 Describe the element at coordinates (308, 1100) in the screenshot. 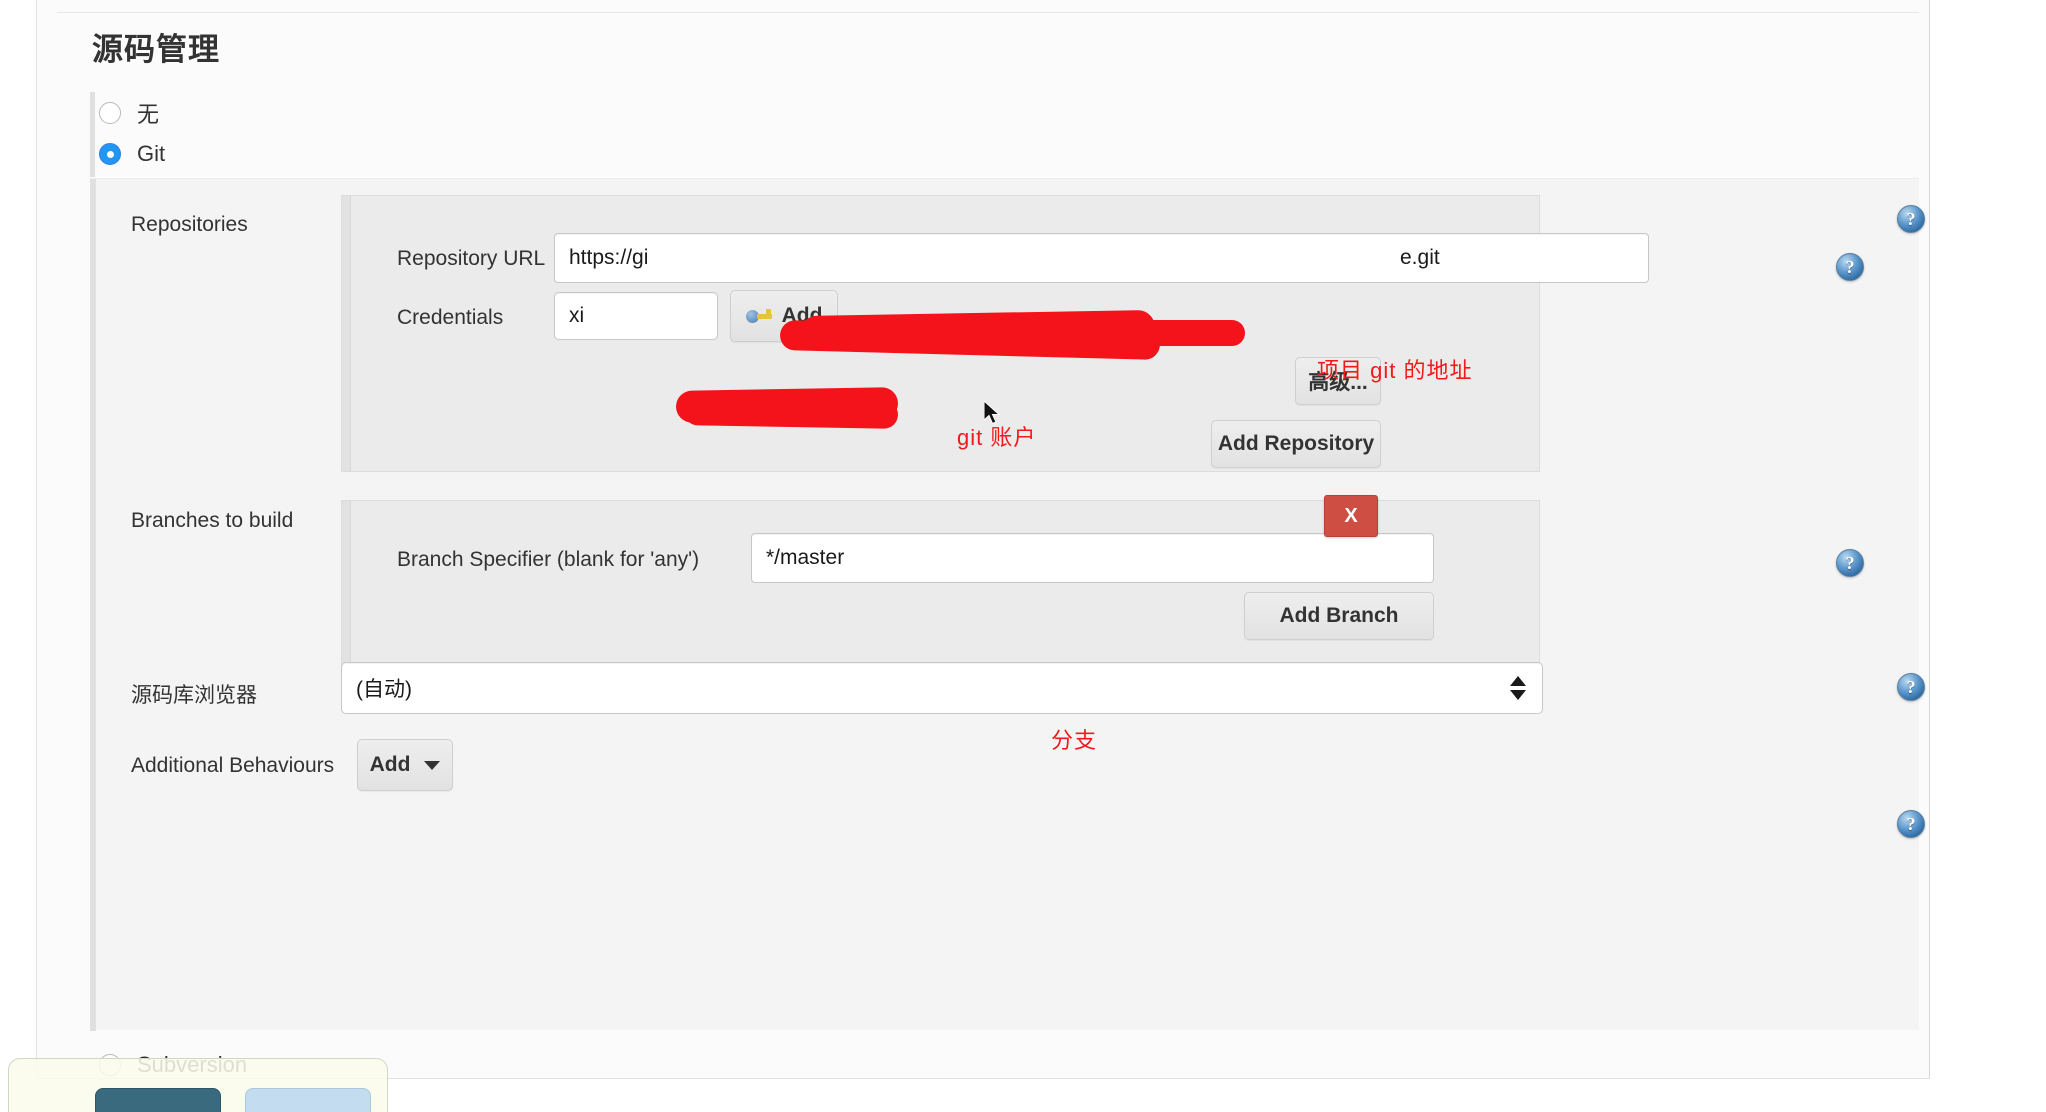

I see `apply-button` at that location.